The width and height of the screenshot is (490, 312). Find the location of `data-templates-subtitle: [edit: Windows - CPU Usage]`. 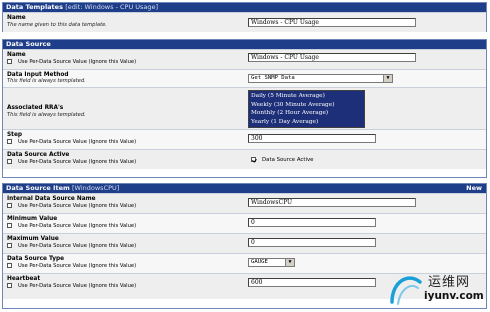

data-templates-subtitle: [edit: Windows - CPU Usage] is located at coordinates (112, 7).